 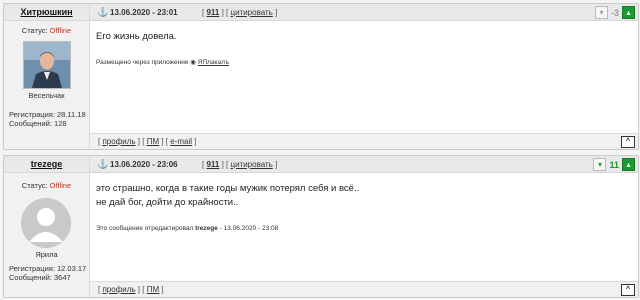 I want to click on post-text-line: не дай бог, дойти до крайности.., so click(x=167, y=202).